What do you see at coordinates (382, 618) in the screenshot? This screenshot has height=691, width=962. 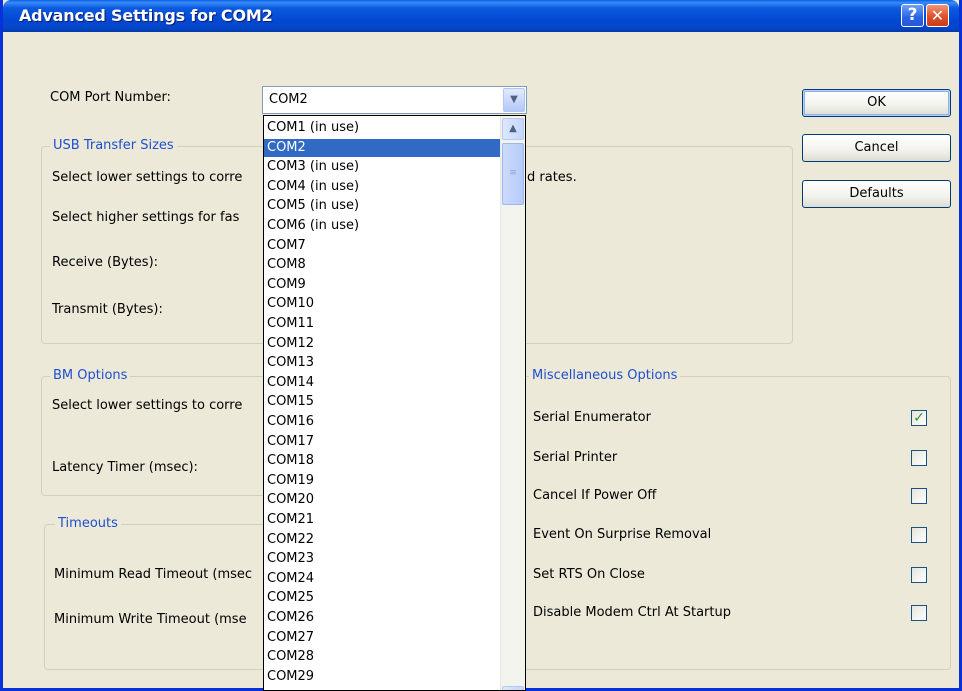 I see `com-port-option: COM26` at bounding box center [382, 618].